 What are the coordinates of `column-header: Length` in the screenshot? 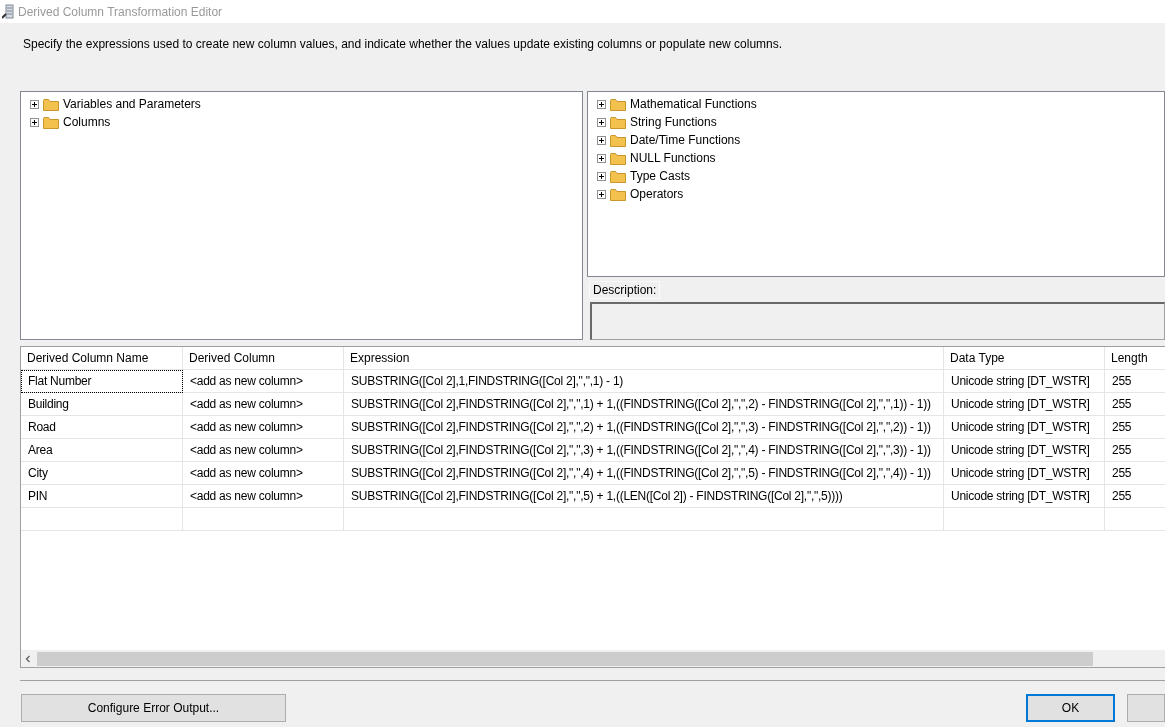 It's located at (1135, 358).